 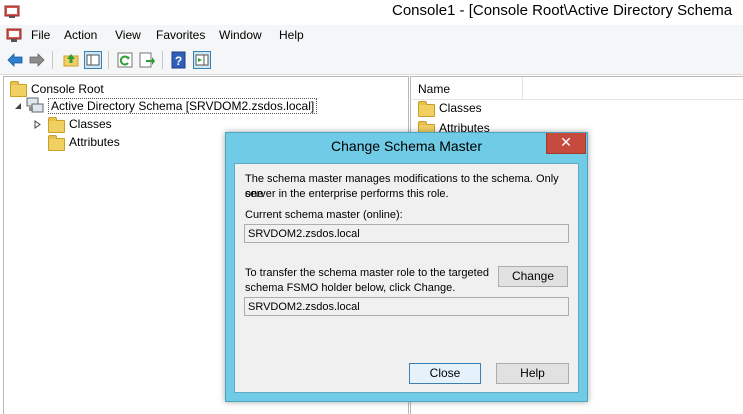 What do you see at coordinates (566, 143) in the screenshot?
I see `dialog-close-button: ✕` at bounding box center [566, 143].